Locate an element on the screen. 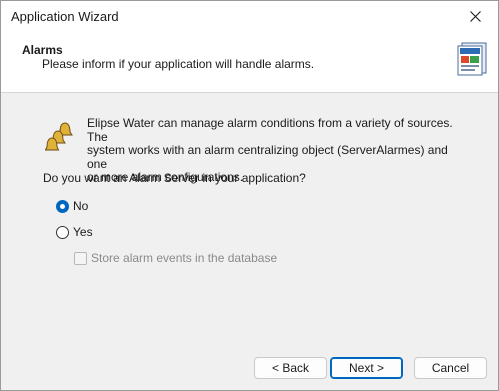 This screenshot has width=499, height=391. window-title: Application Wizard is located at coordinates (65, 16).